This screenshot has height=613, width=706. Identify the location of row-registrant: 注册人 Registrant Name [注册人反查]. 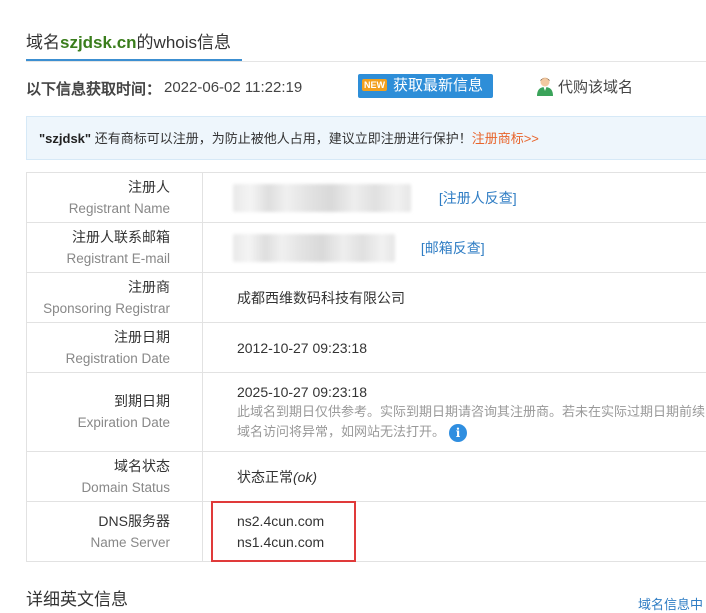
(366, 198).